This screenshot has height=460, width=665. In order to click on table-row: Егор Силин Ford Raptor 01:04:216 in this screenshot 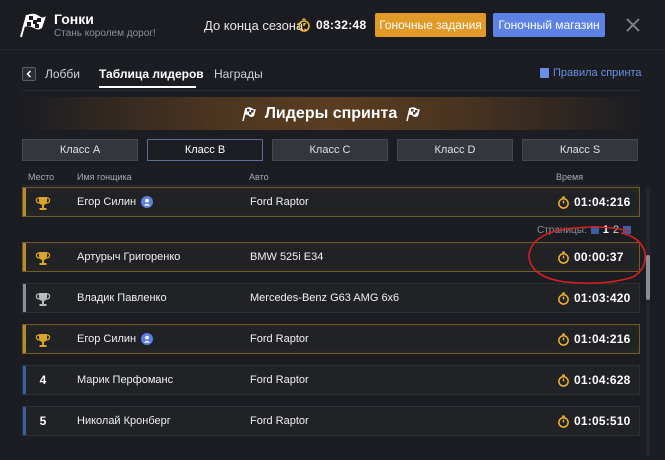, I will do `click(331, 339)`.